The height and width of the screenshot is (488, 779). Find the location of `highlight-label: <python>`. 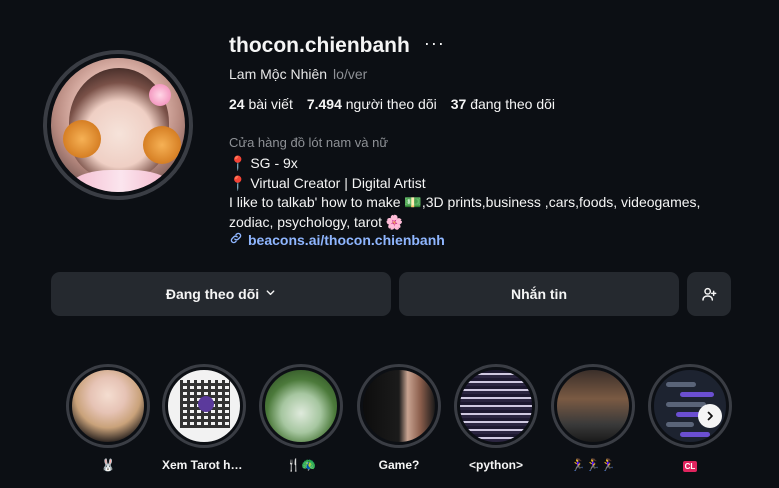

highlight-label: <python> is located at coordinates (495, 465).